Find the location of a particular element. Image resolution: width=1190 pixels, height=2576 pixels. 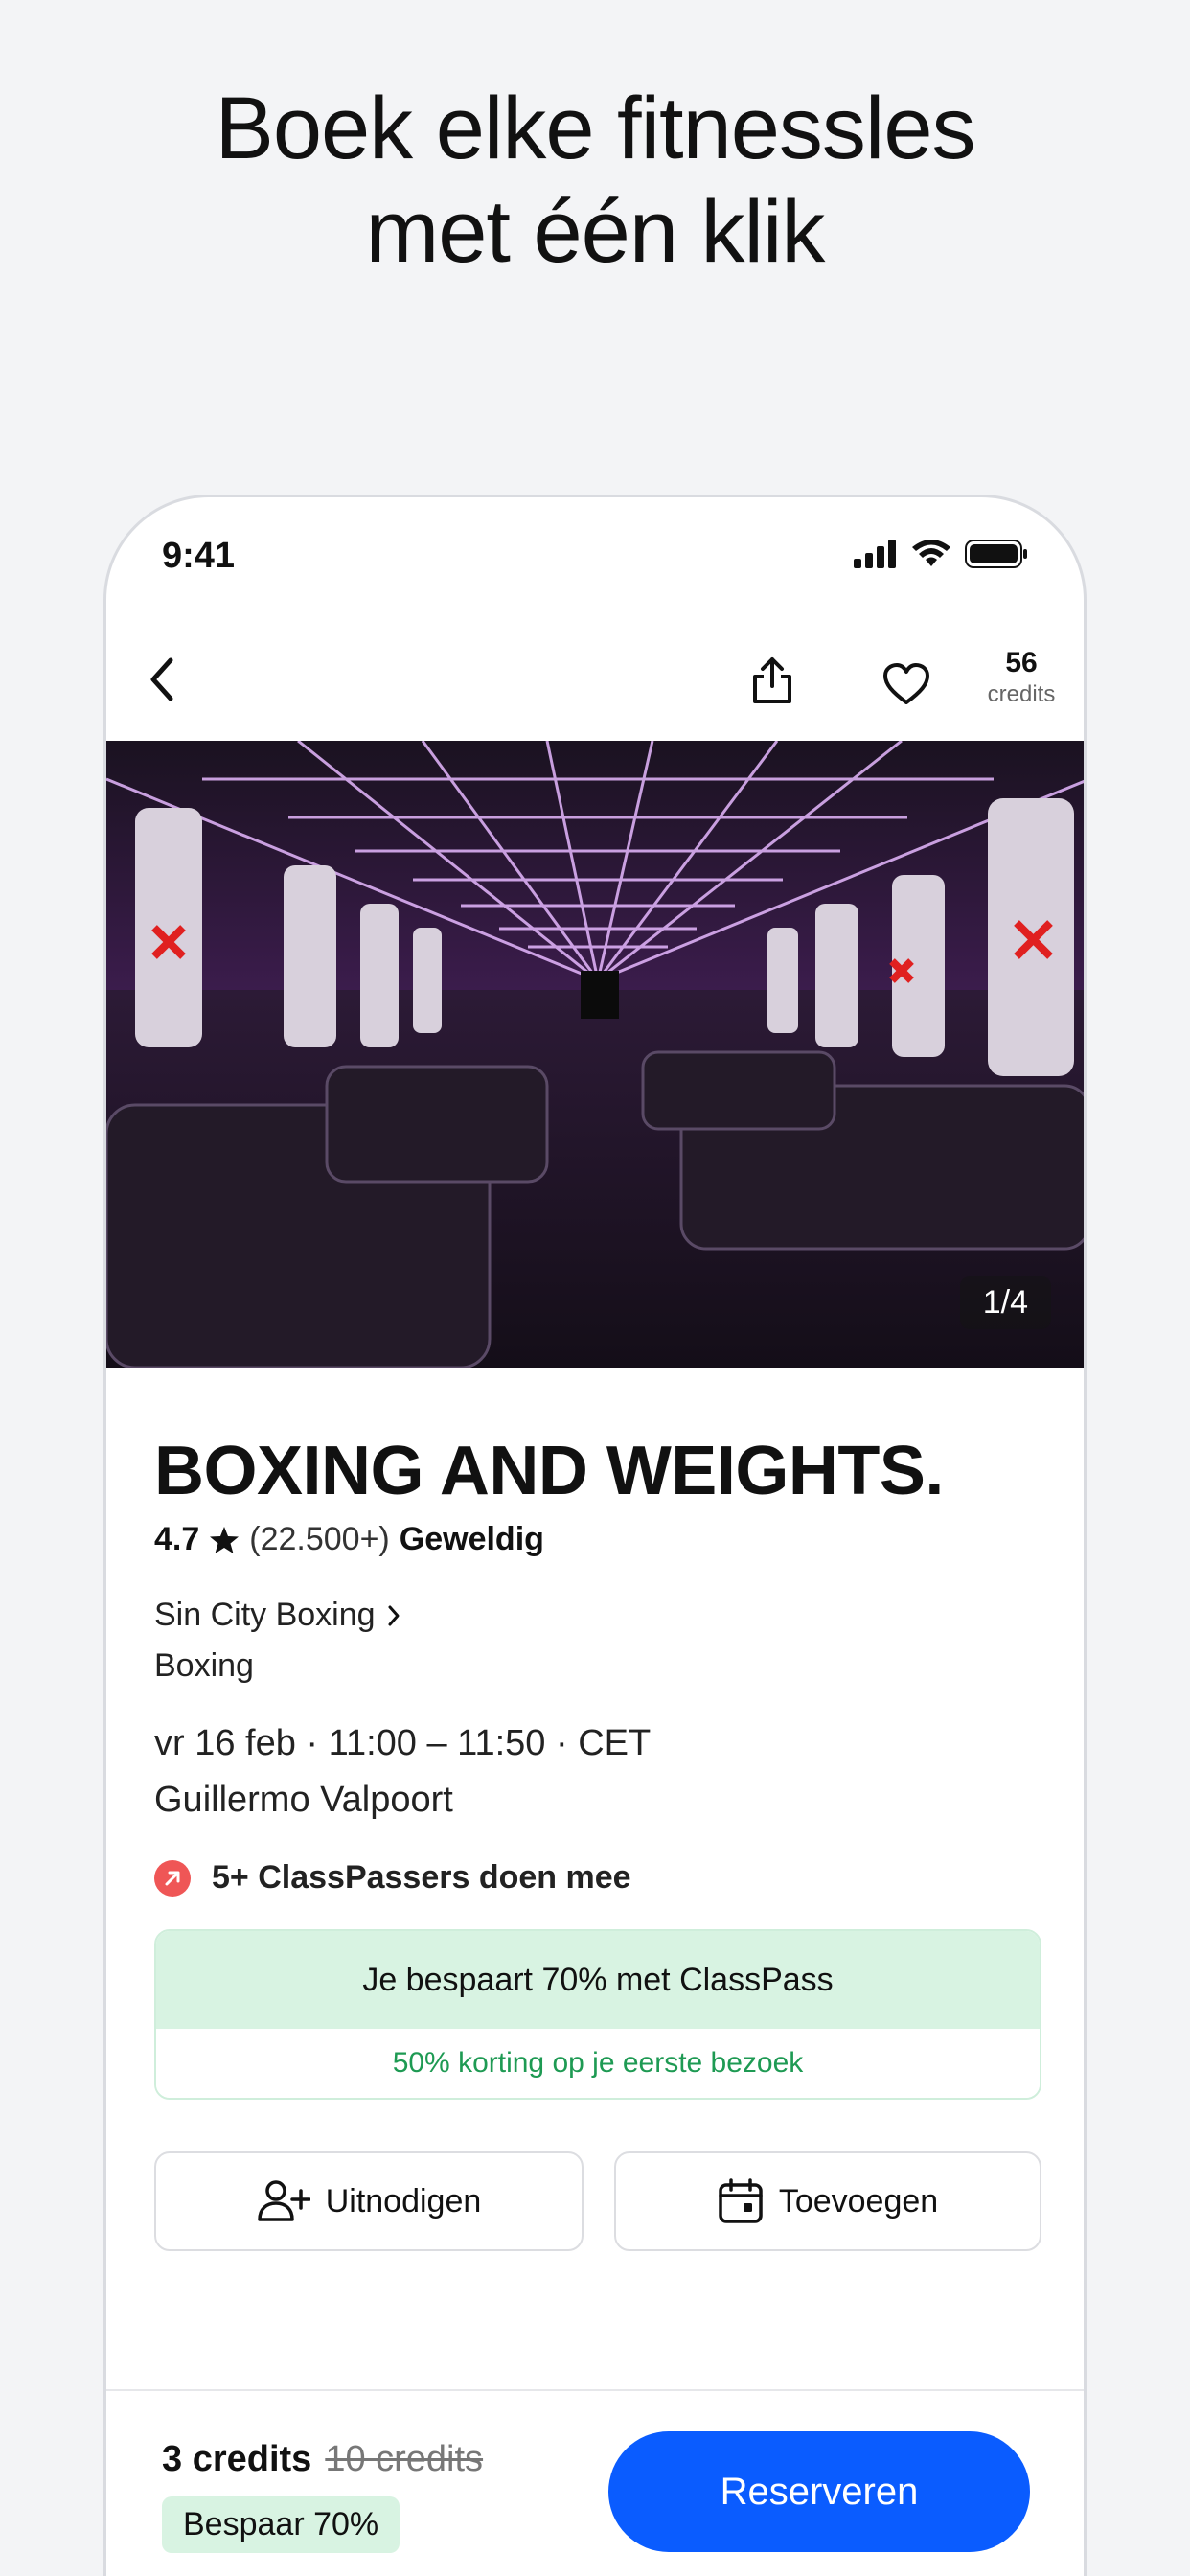

class-datetime: vr 16 feb · 11:00 – 11:50 · CET is located at coordinates (403, 1743).